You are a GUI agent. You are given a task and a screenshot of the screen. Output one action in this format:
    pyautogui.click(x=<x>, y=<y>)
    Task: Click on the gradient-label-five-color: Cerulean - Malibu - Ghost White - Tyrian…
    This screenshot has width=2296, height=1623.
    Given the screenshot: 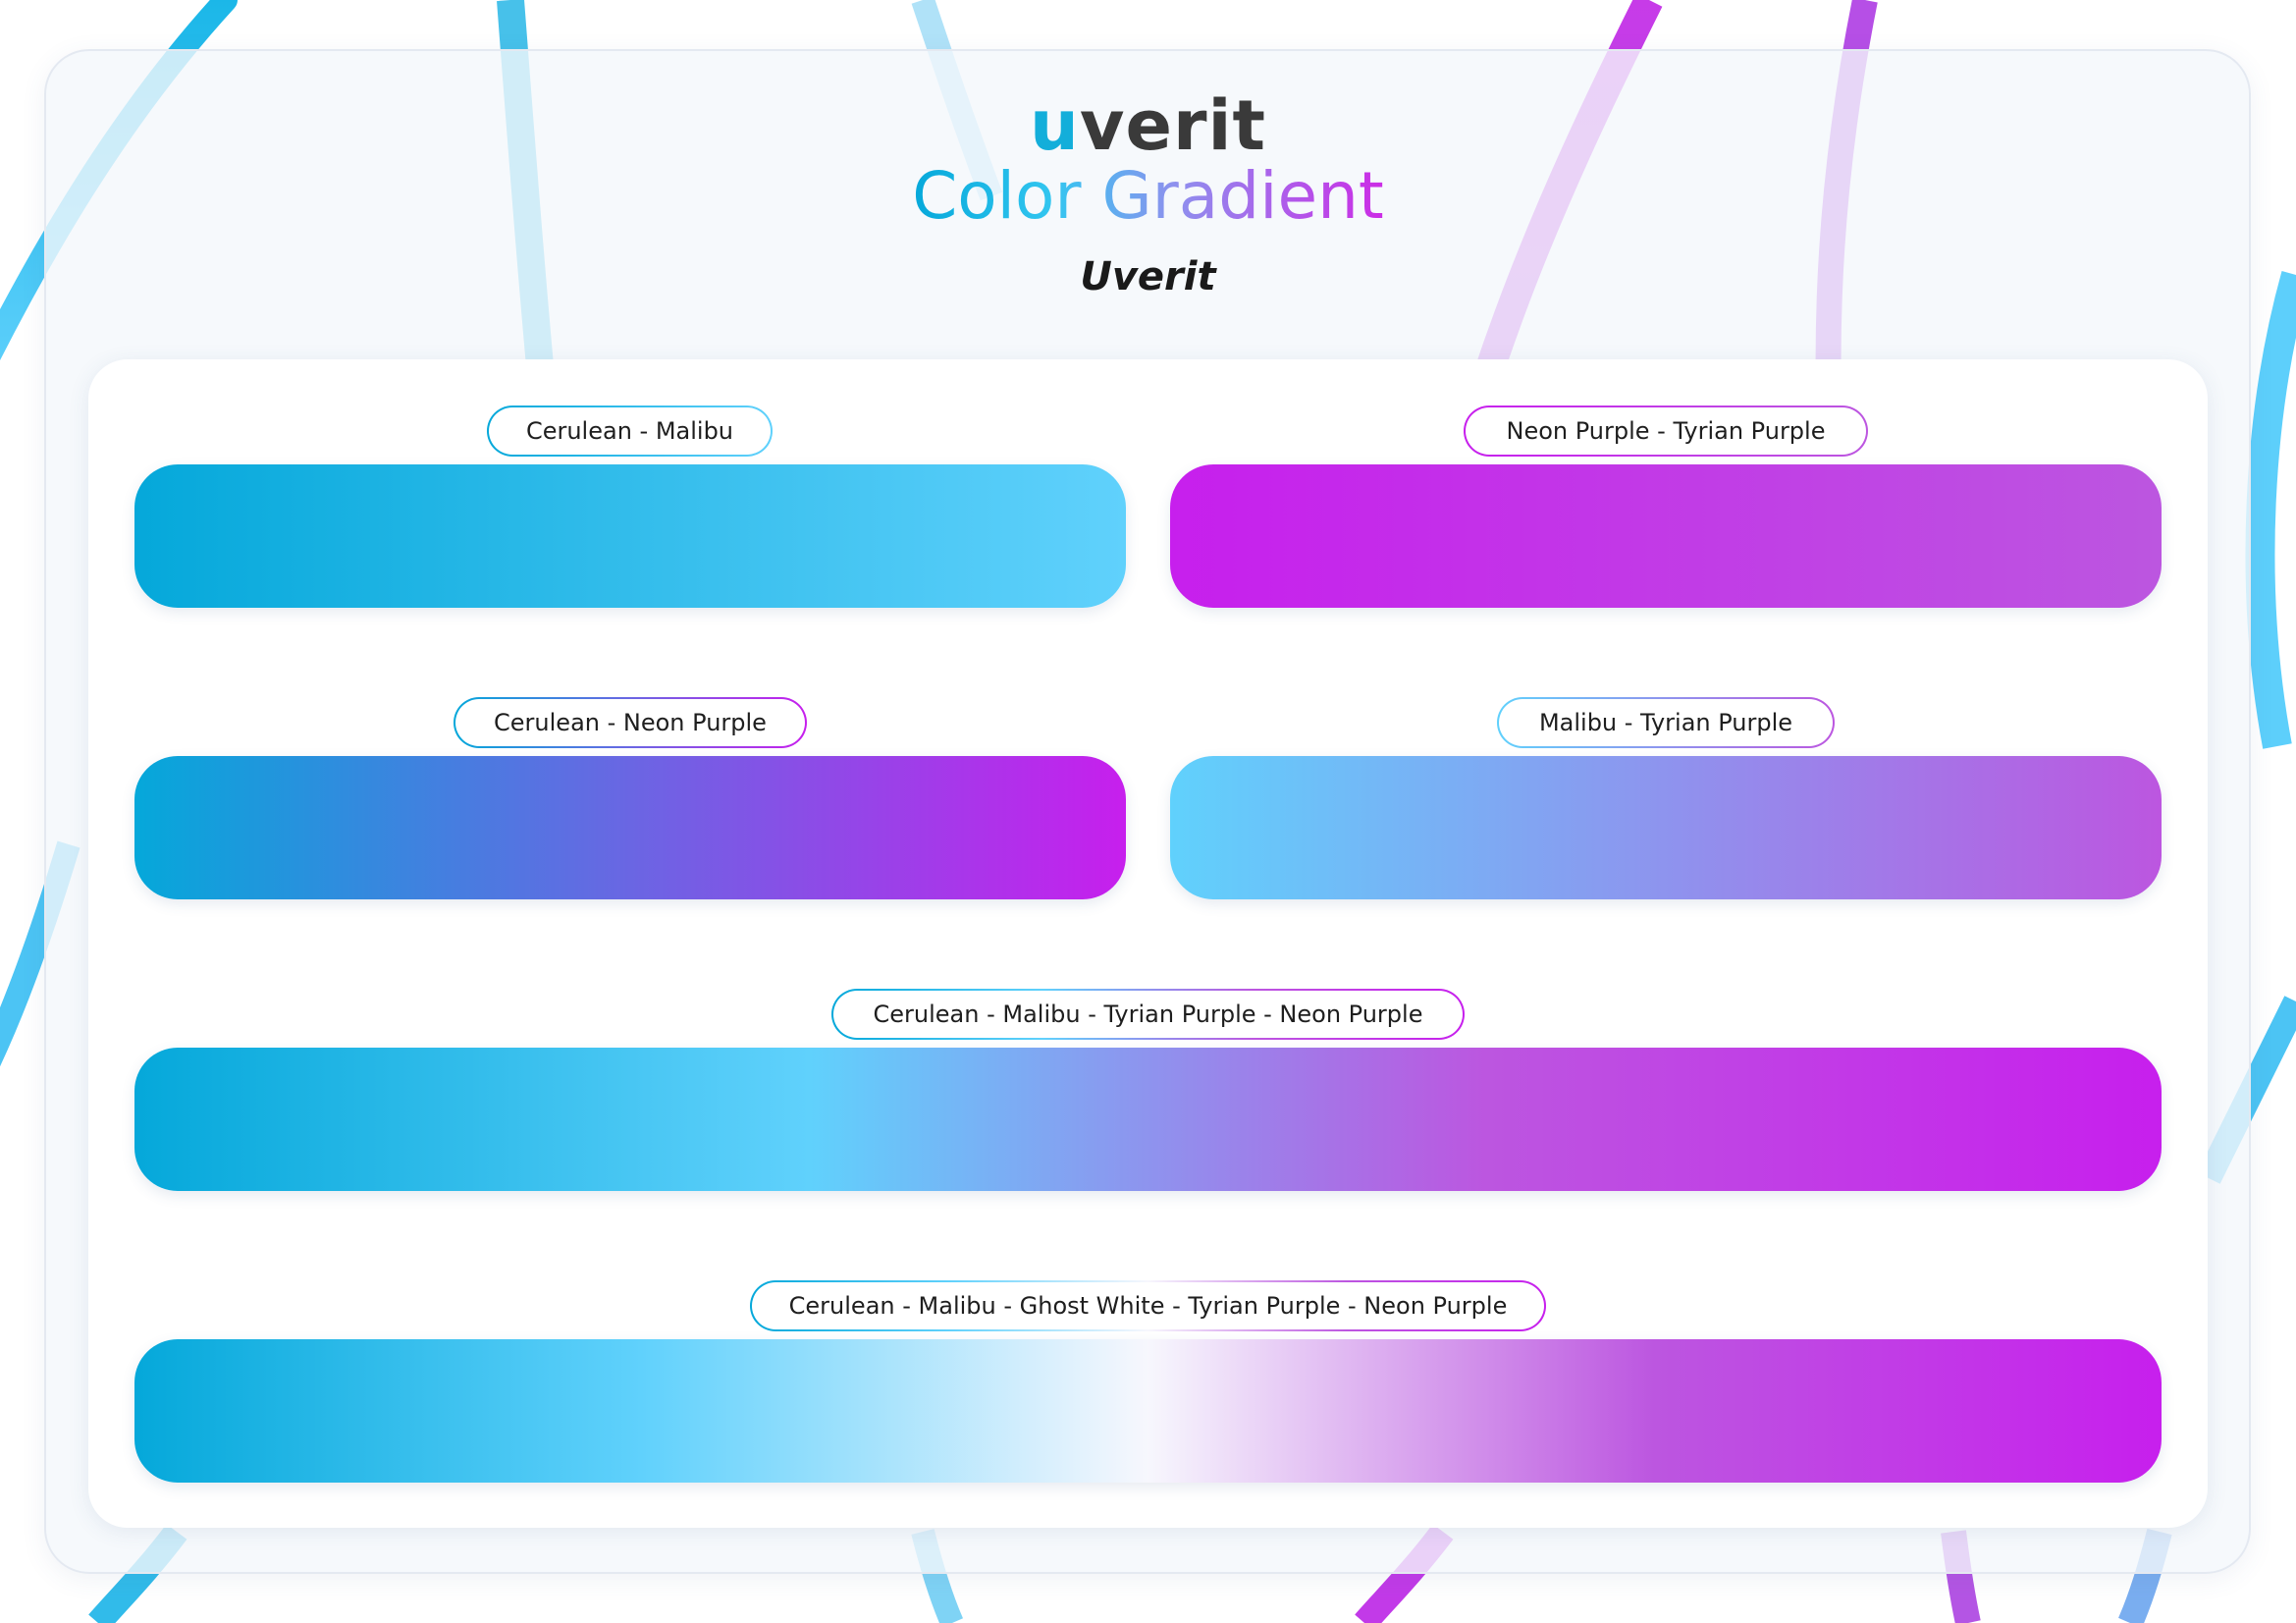 What is the action you would take?
    pyautogui.click(x=1148, y=1306)
    